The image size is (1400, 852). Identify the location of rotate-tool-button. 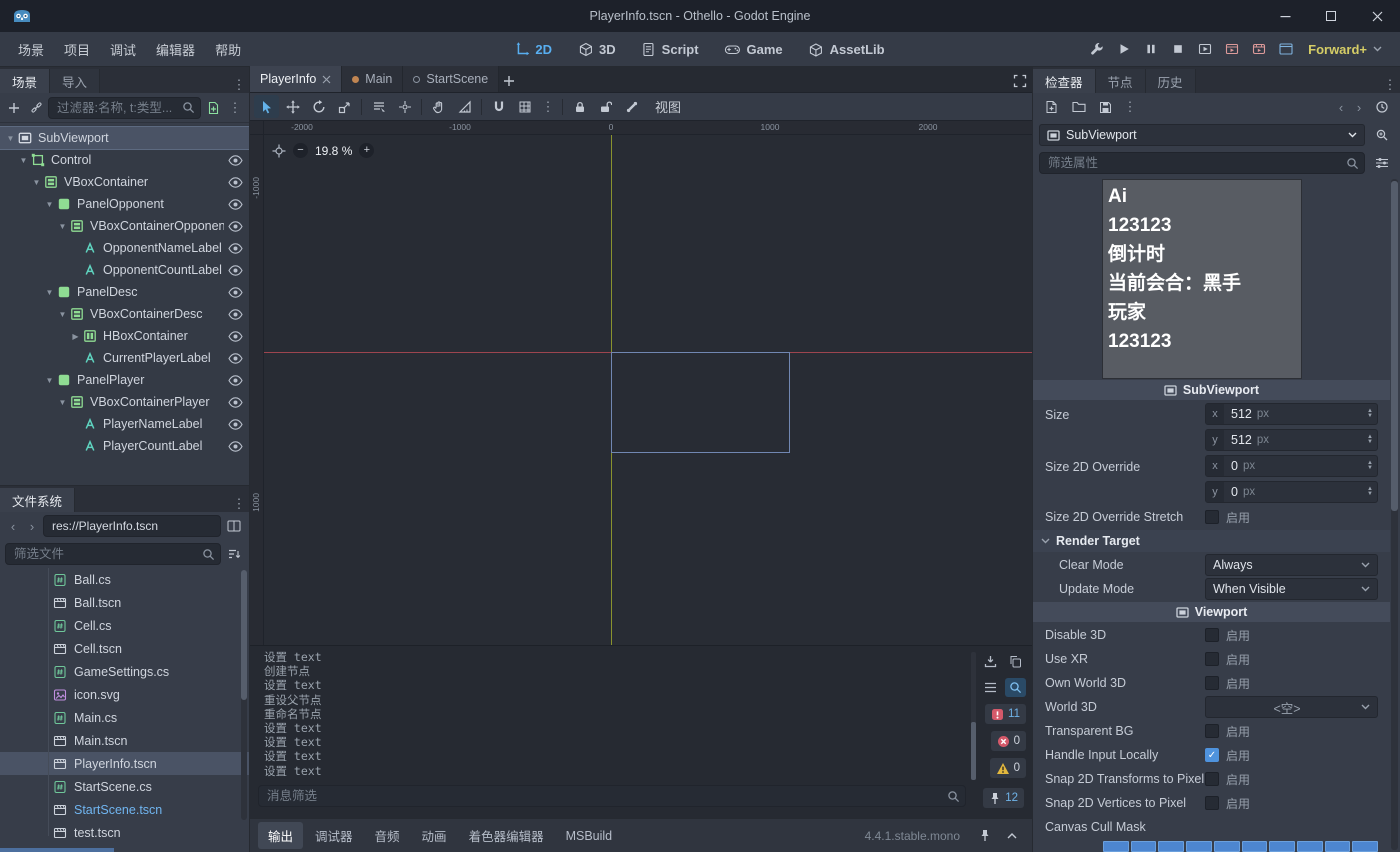
(318, 106).